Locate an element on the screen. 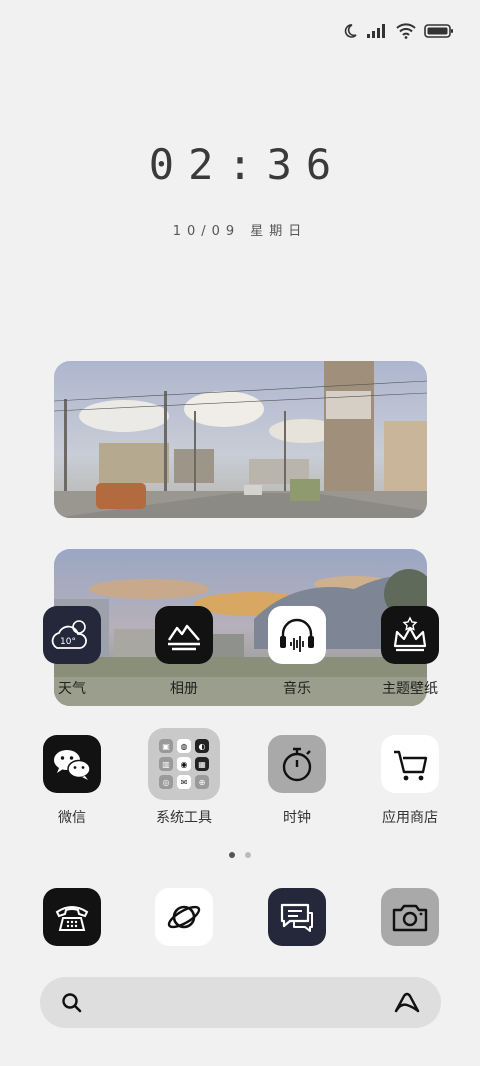 The image size is (480, 1066). app-theme: 主题壁纸 is located at coordinates (410, 652).